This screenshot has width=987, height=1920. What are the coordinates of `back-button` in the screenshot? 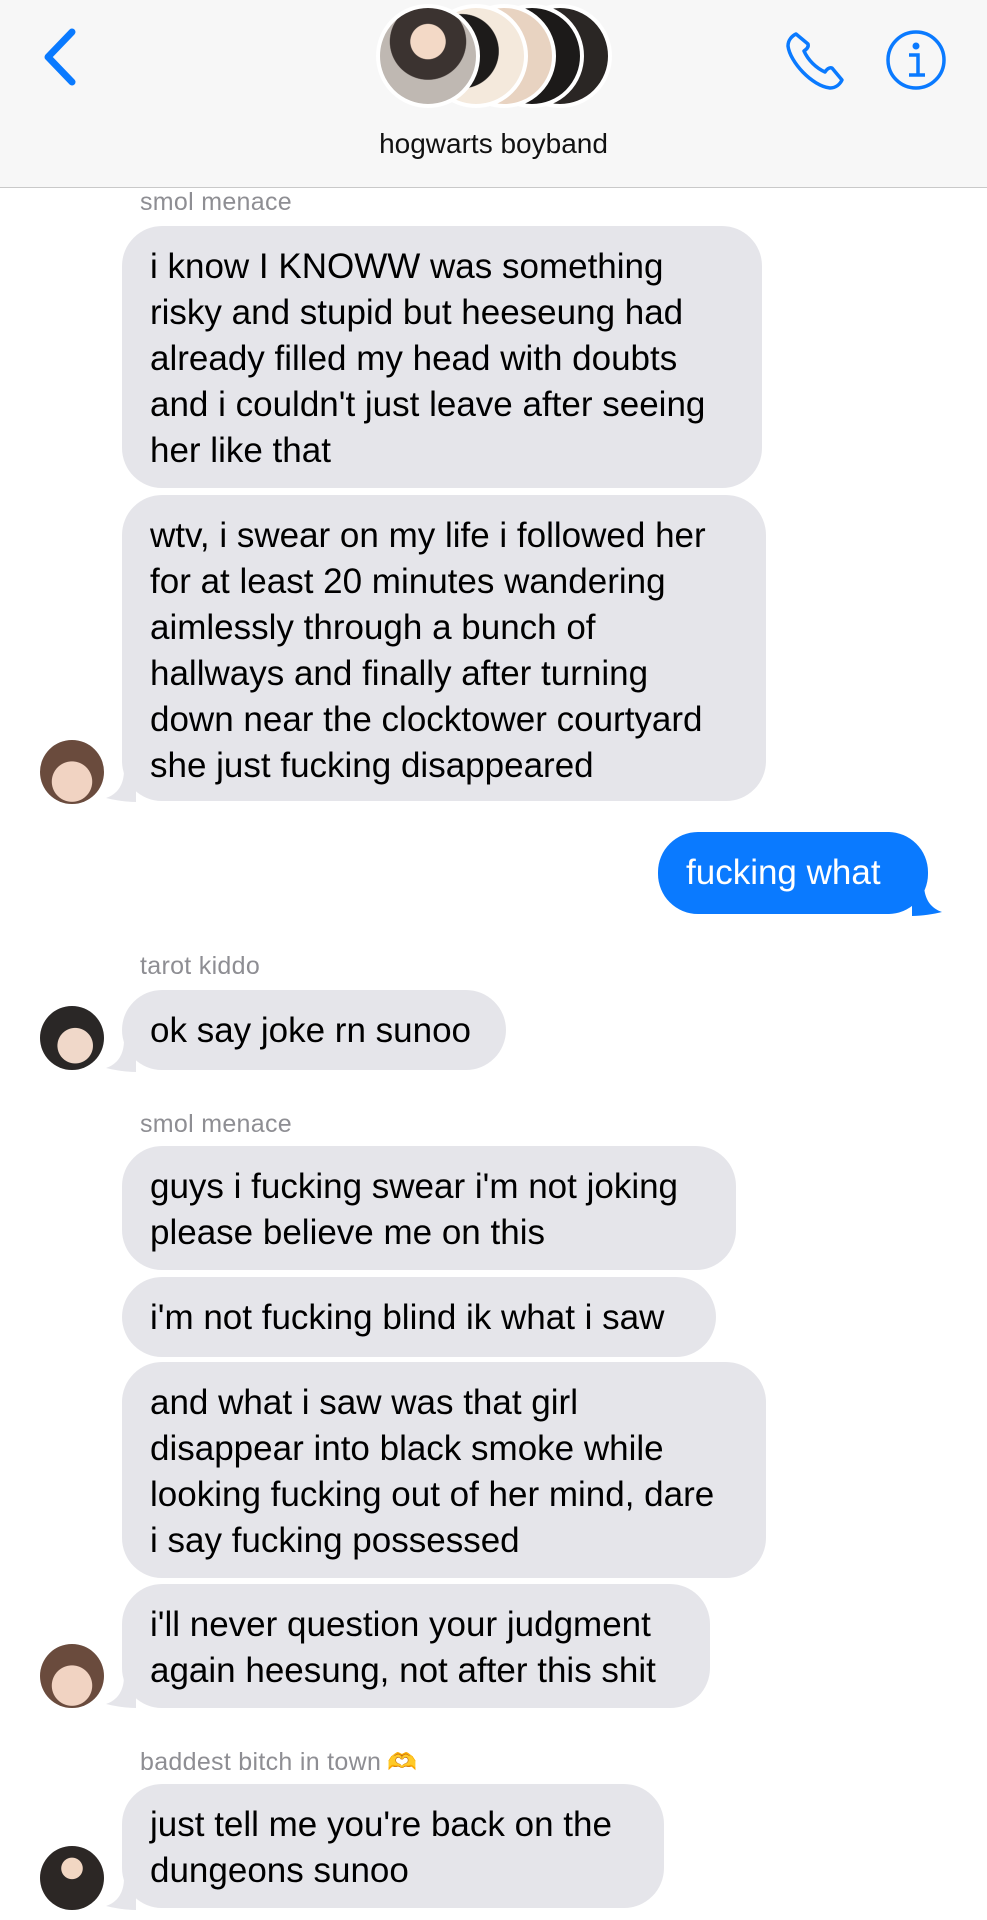 It's located at (60, 57).